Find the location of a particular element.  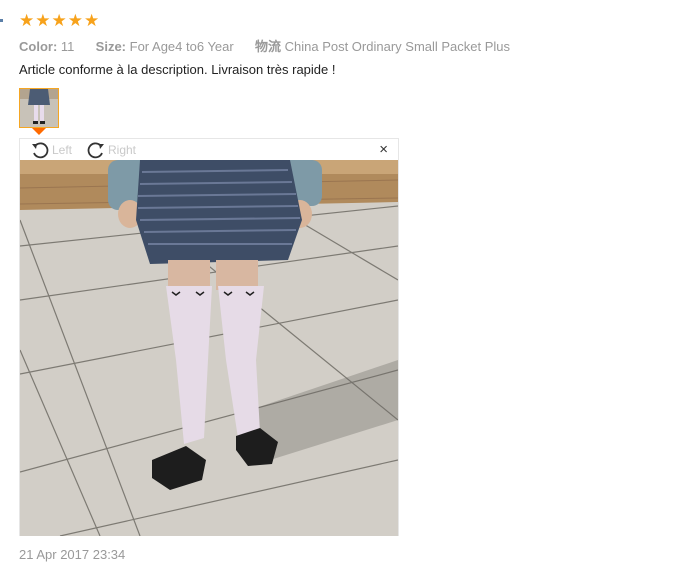

thumbnail-image is located at coordinates (39, 108).